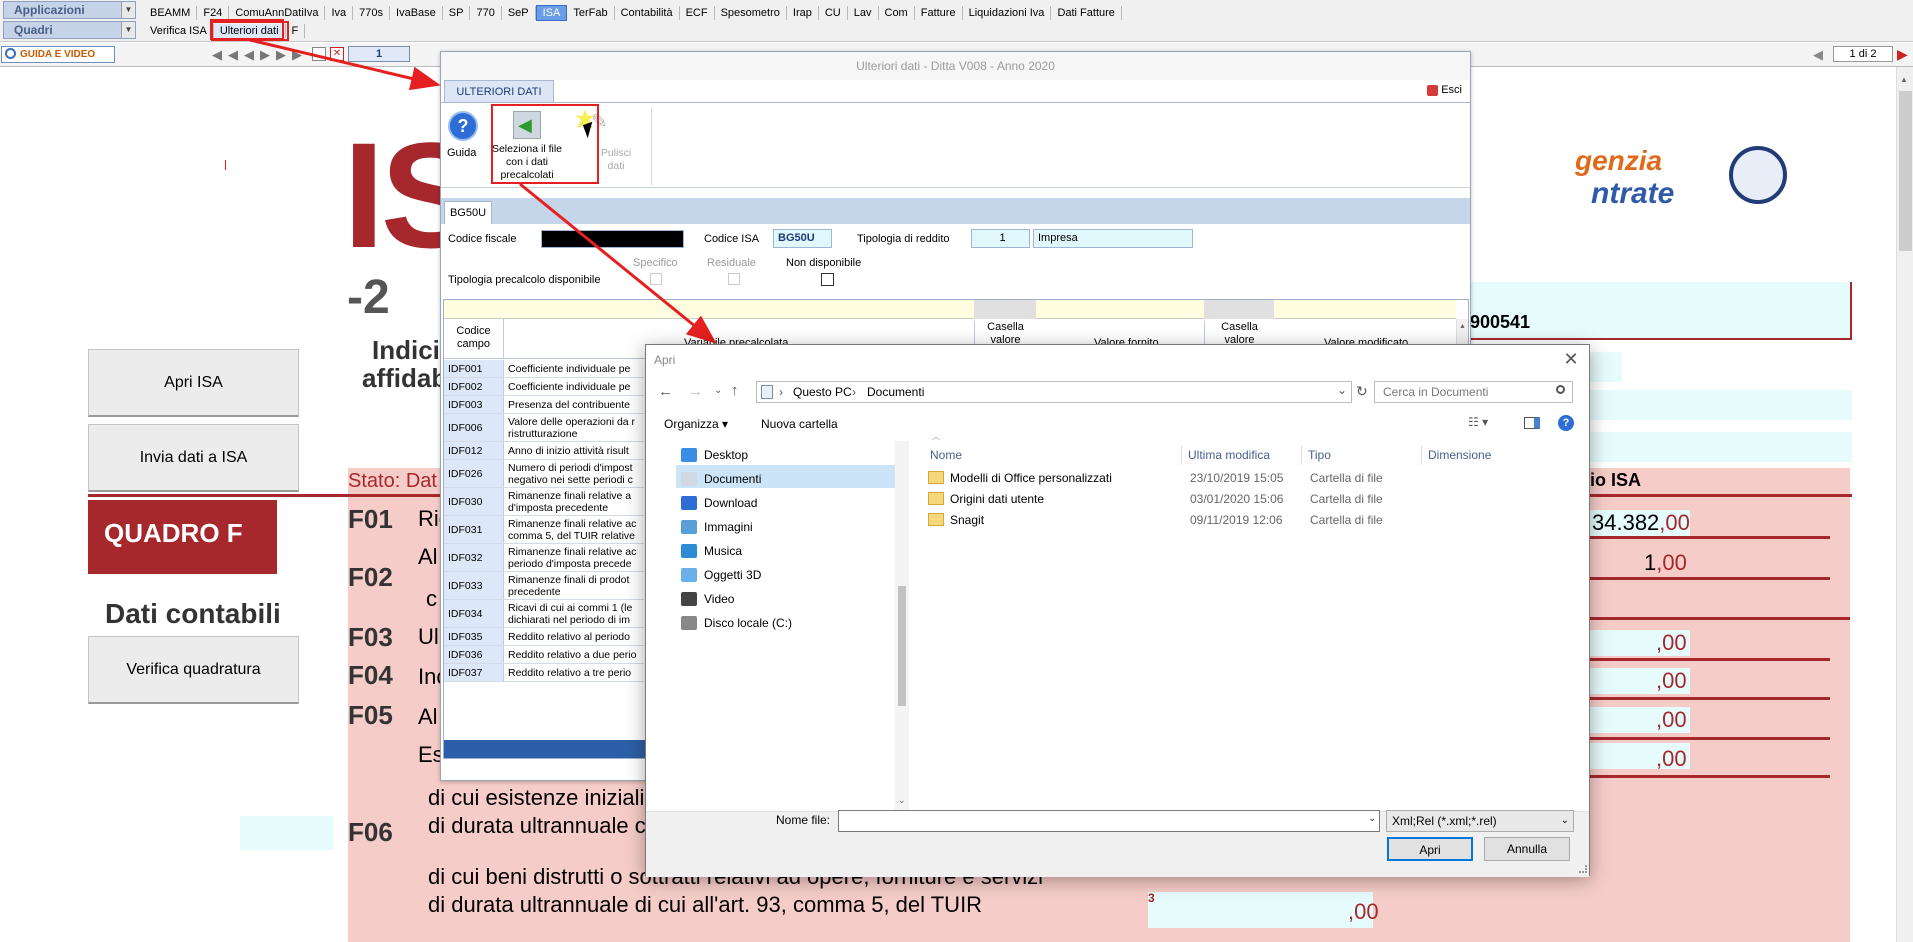 The height and width of the screenshot is (942, 1913). I want to click on nav-item-download: Download, so click(781, 502).